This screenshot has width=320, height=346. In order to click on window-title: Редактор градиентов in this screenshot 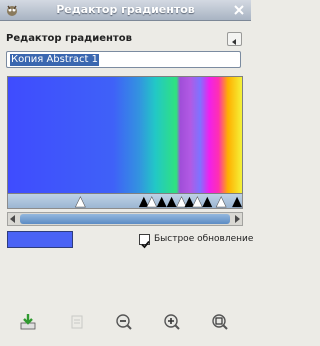, I will do `click(125, 9)`.